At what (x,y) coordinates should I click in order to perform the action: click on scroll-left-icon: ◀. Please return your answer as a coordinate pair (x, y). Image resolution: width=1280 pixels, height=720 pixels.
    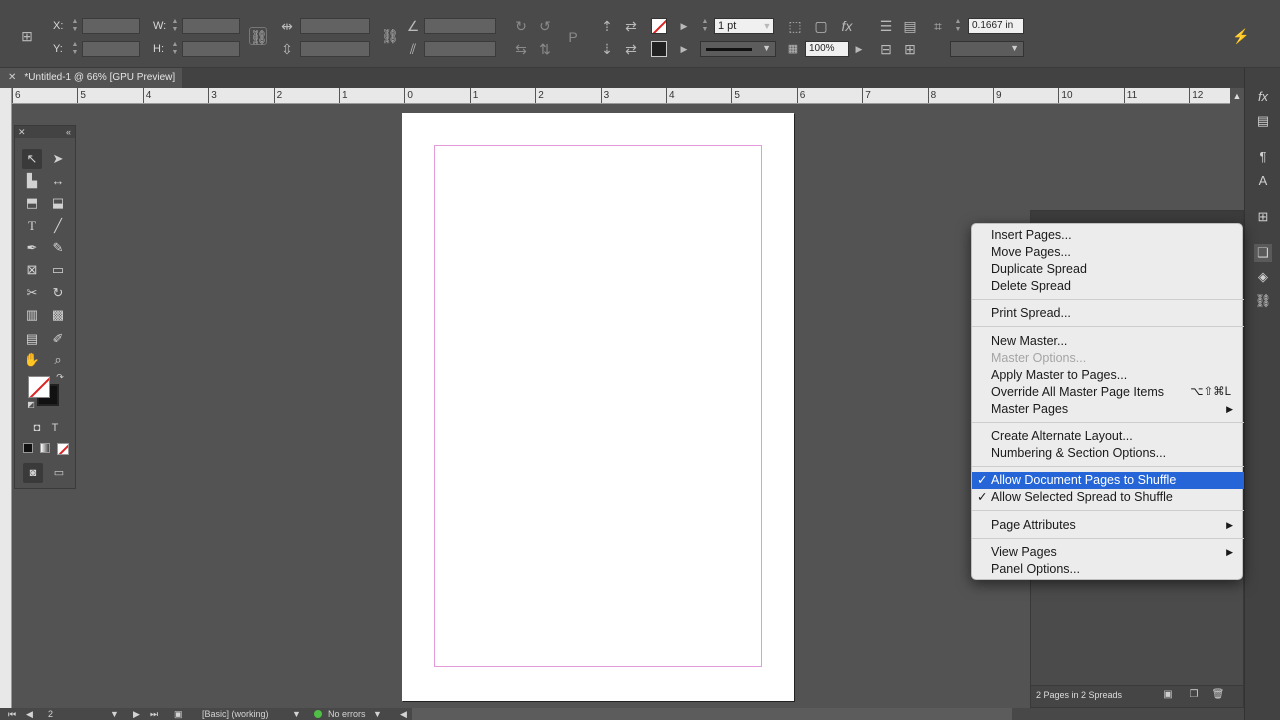
    Looking at the image, I should click on (403, 714).